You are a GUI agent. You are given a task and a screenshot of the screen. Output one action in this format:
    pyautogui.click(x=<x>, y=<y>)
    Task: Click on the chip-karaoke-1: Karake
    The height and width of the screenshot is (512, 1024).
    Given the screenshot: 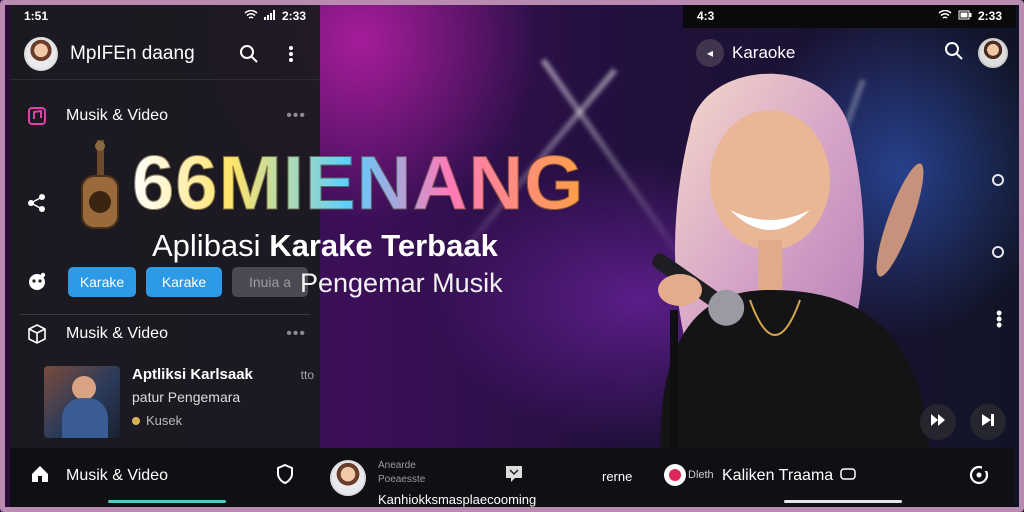 What is the action you would take?
    pyautogui.click(x=102, y=282)
    